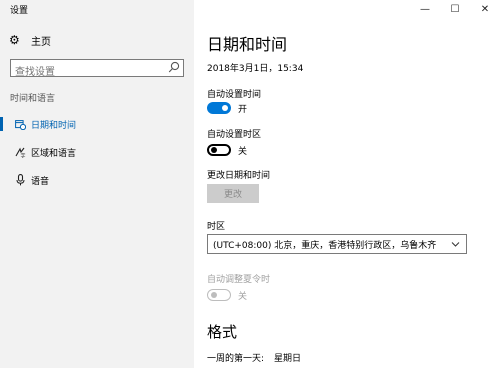 Image resolution: width=500 pixels, height=368 pixels. What do you see at coordinates (219, 295) in the screenshot?
I see `dst-toggle` at bounding box center [219, 295].